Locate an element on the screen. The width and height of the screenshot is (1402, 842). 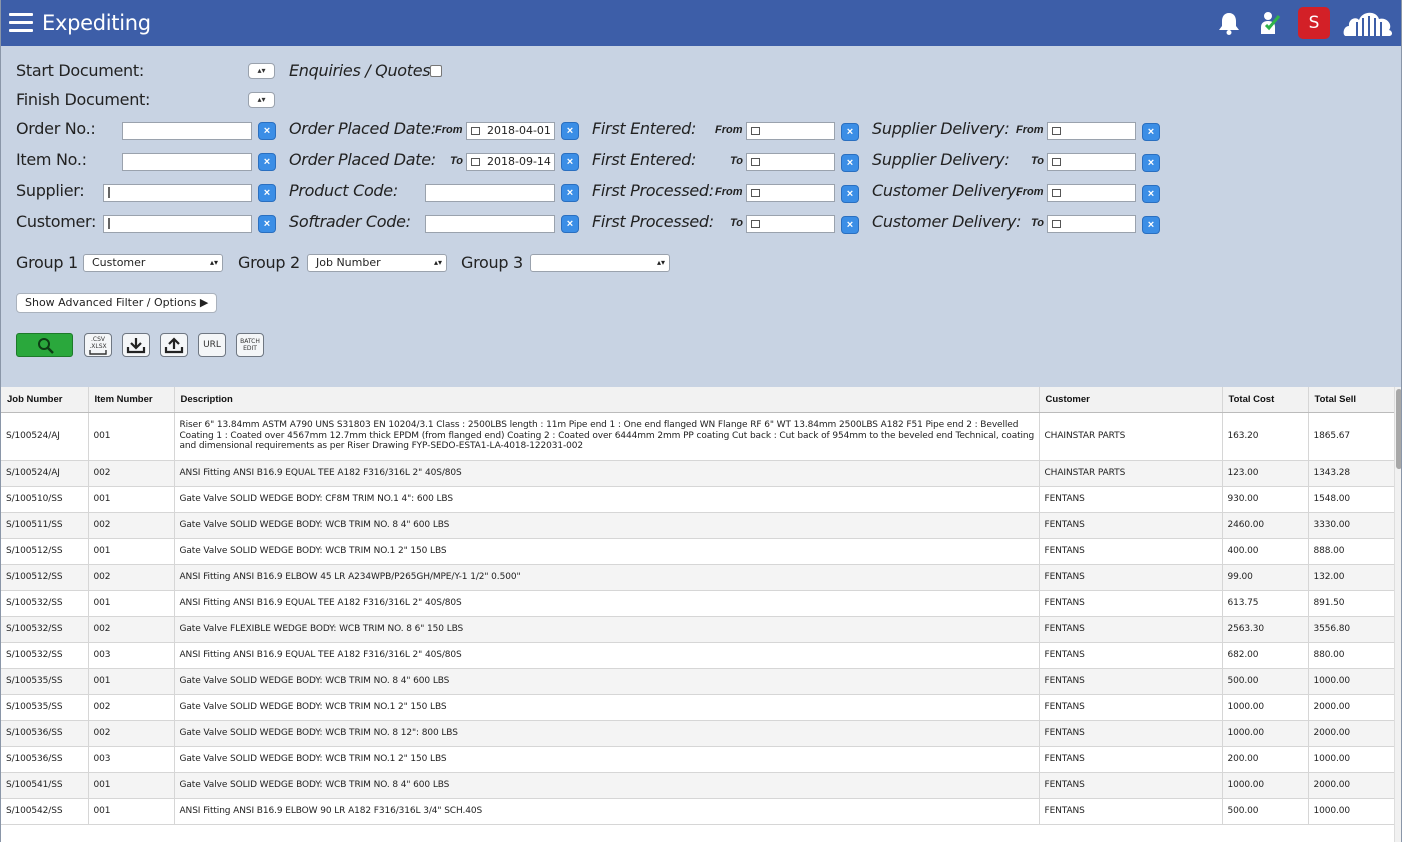
total-sell-cell: 888.00 is located at coordinates (1351, 551).